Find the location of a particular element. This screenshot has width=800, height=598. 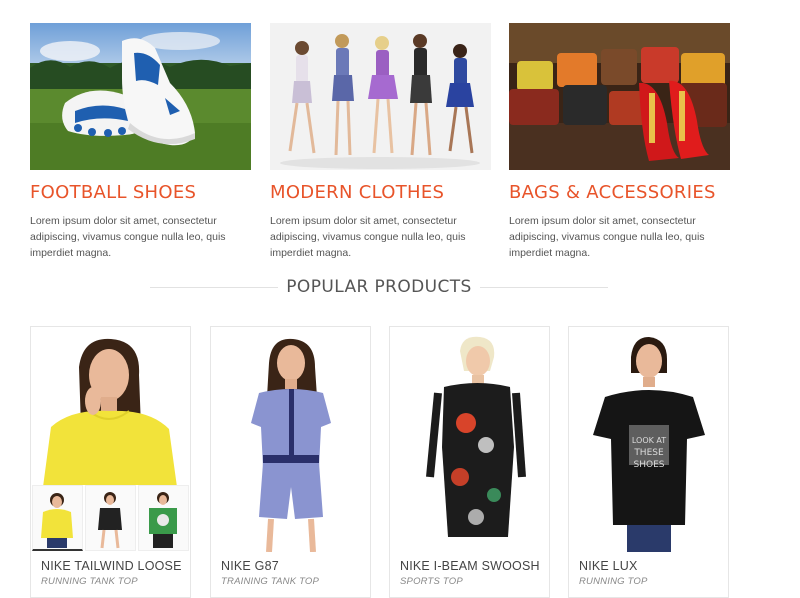

product-image: LOOK AT THESE SHOES is located at coordinates (648, 439).